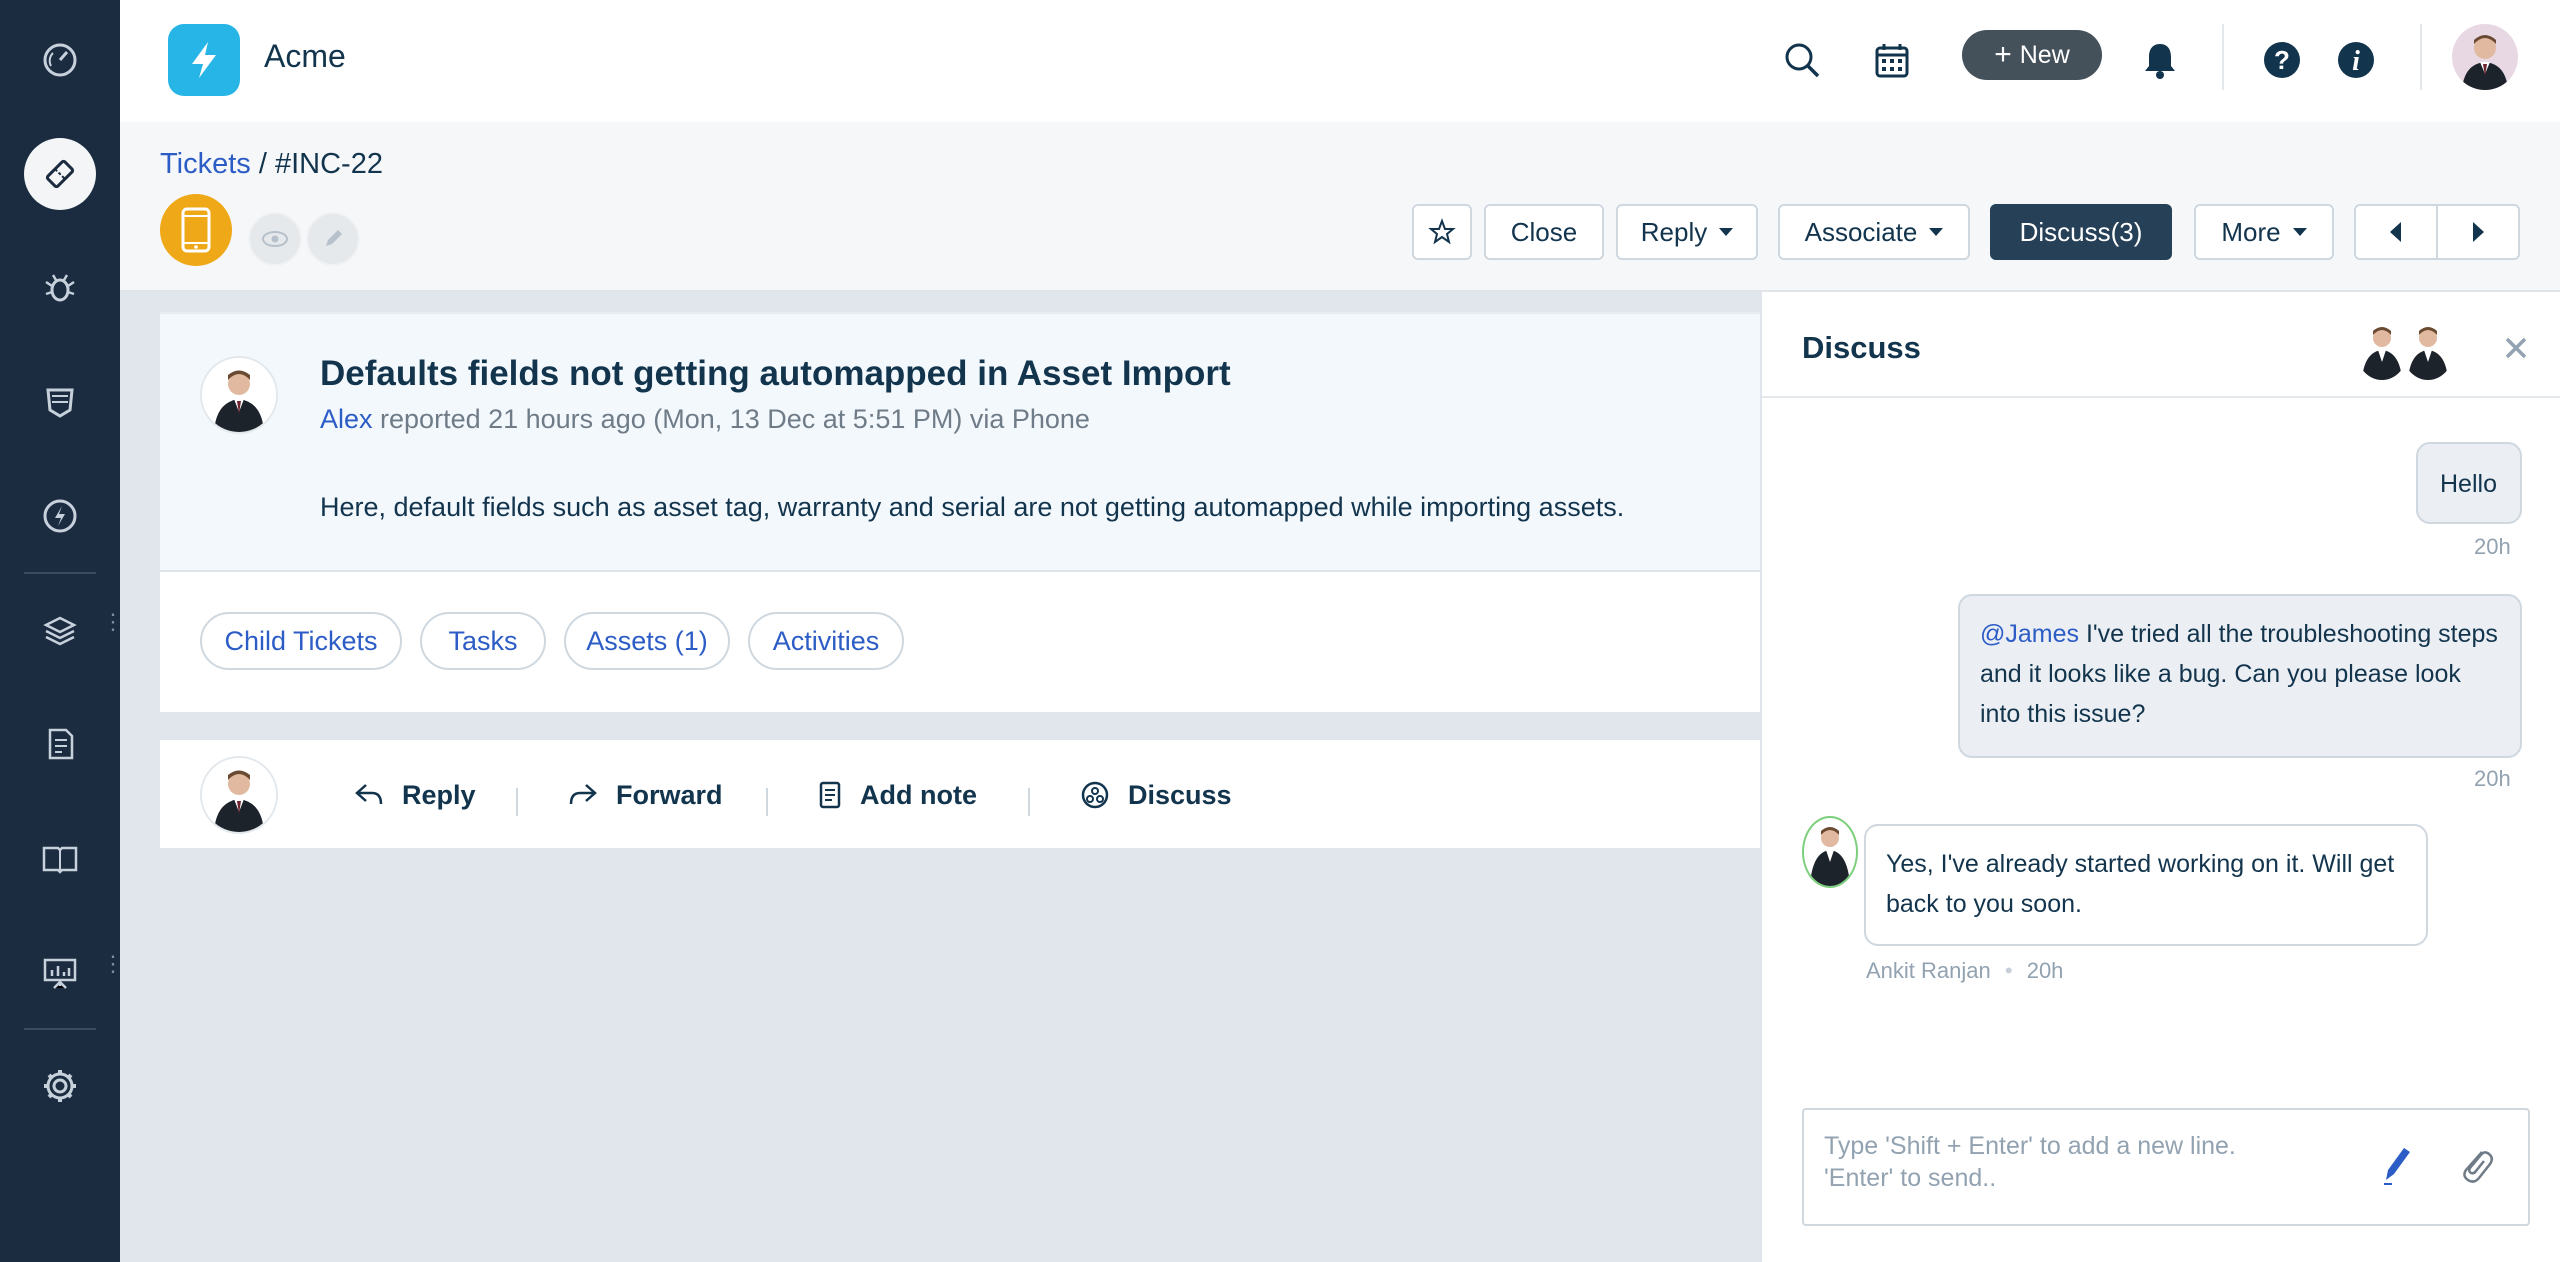 The image size is (2560, 1262). I want to click on breadcrumb: Tickets / #INC-22, so click(271, 164).